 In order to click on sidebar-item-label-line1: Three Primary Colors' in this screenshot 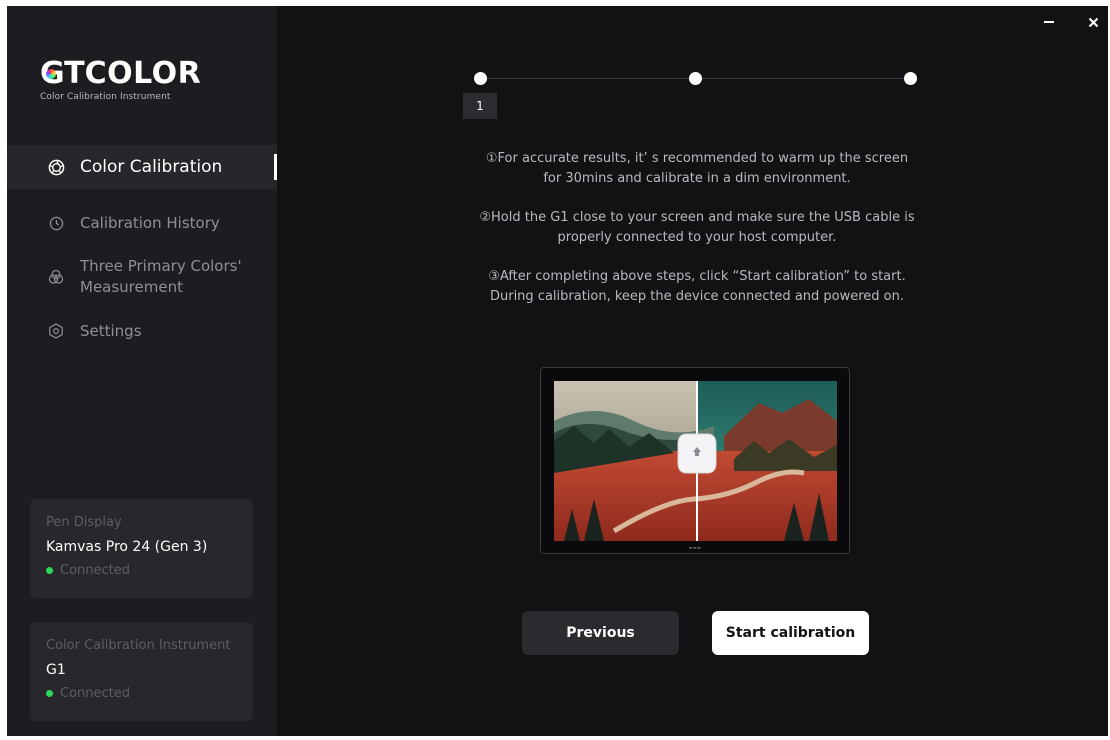, I will do `click(161, 266)`.